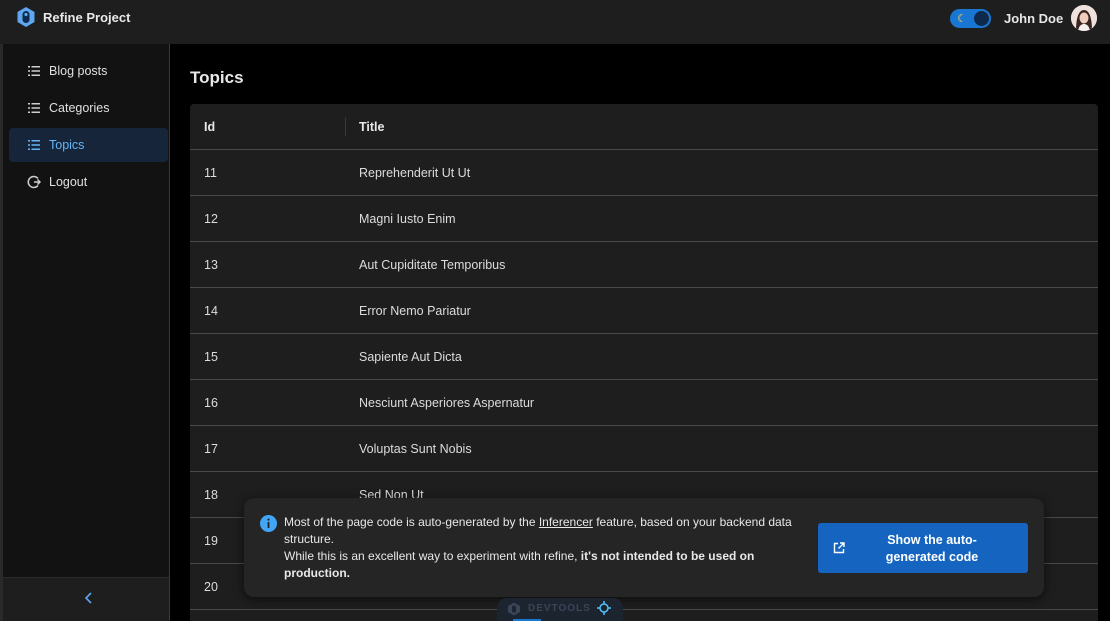 The image size is (1110, 621). I want to click on table-row: 11 Reprehenderit Ut Ut, so click(644, 173).